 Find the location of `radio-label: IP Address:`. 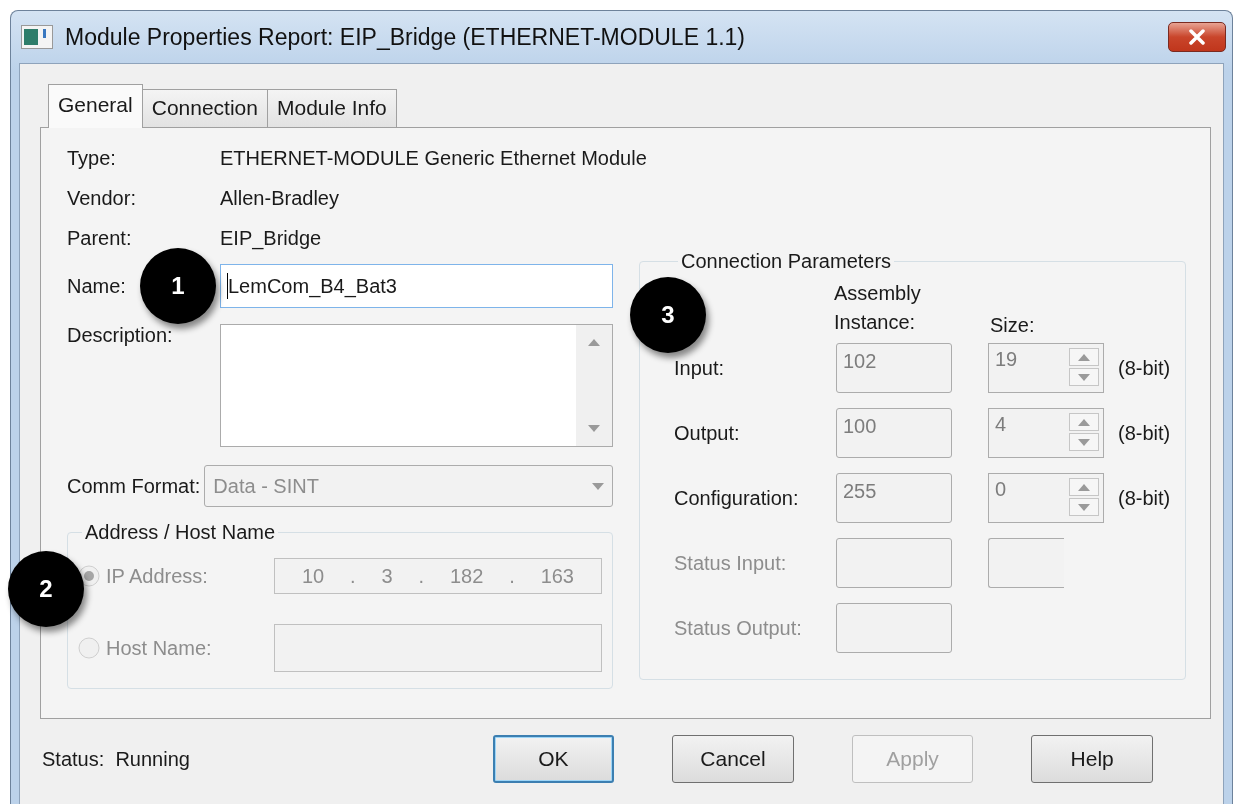

radio-label: IP Address: is located at coordinates (157, 576).